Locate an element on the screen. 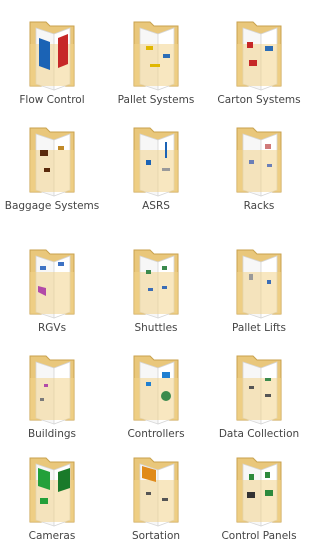 The height and width of the screenshot is (560, 320). folder-flow-control: Flow Control is located at coordinates (52, 66).